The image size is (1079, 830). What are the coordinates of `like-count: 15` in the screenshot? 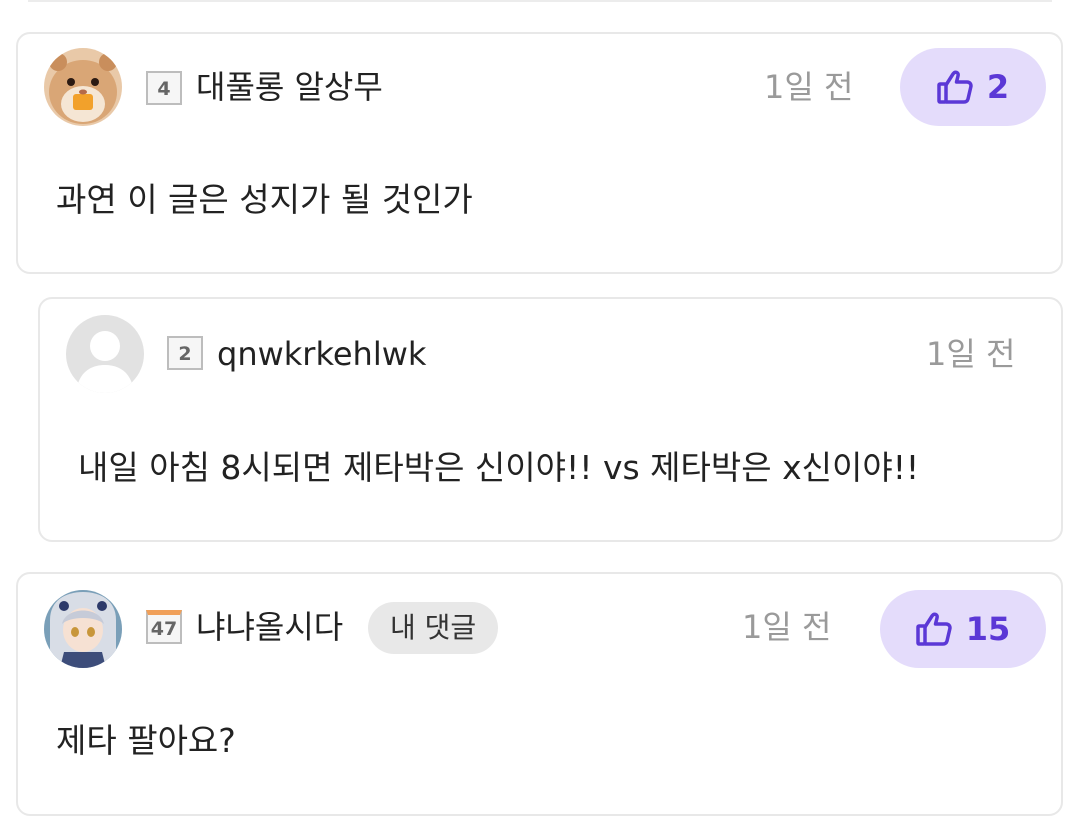 It's located at (988, 629).